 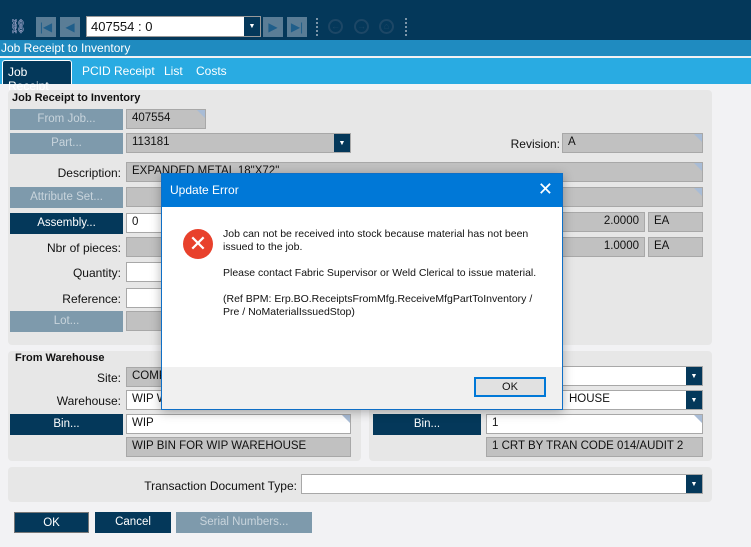 I want to click on error-icon: ✕, so click(x=198, y=244).